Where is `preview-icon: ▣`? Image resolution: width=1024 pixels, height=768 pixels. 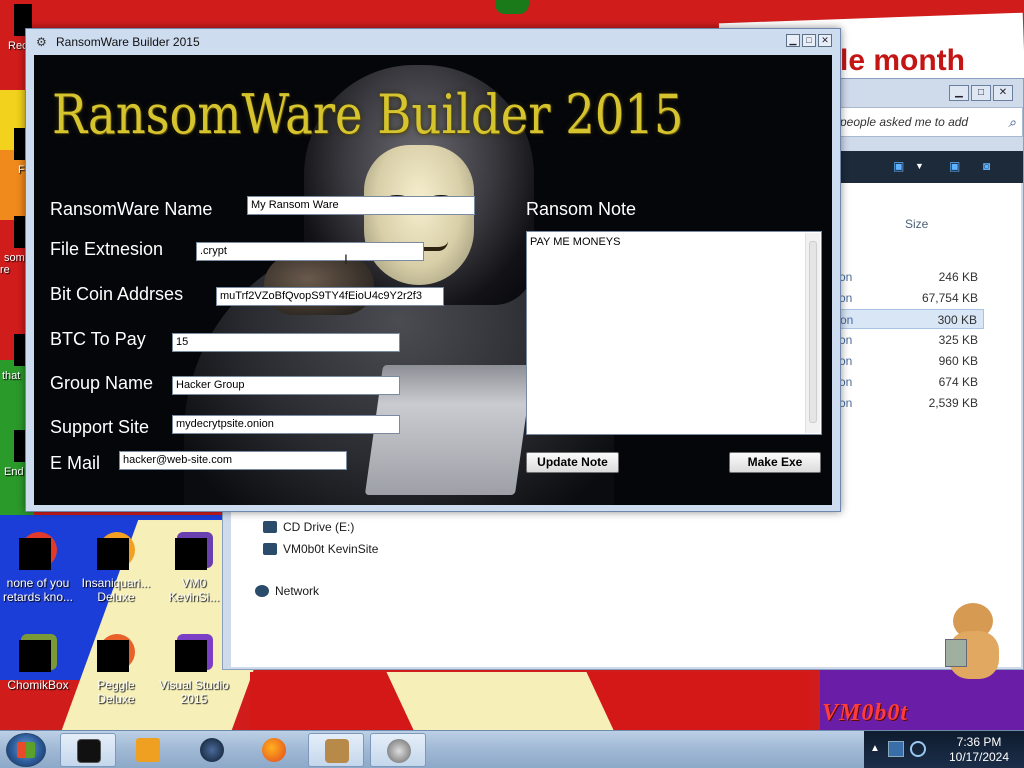 preview-icon: ▣ is located at coordinates (954, 166).